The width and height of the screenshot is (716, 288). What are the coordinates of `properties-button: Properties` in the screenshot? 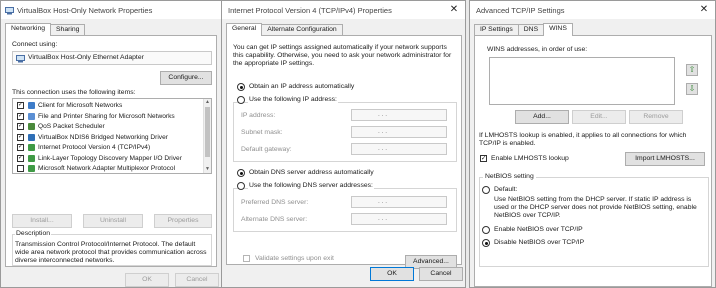 It's located at (183, 221).